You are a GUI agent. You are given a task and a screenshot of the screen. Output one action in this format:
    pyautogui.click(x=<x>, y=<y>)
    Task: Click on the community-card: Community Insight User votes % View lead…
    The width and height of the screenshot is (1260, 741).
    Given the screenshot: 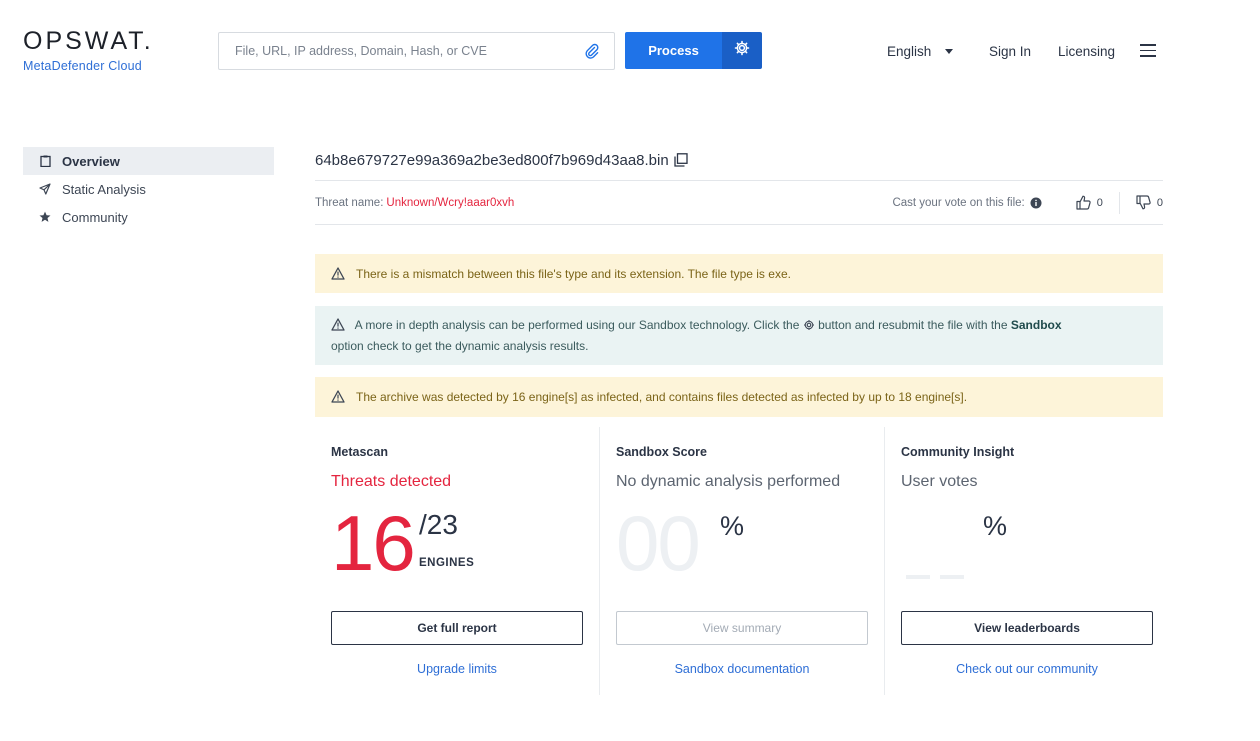 What is the action you would take?
    pyautogui.click(x=1027, y=561)
    